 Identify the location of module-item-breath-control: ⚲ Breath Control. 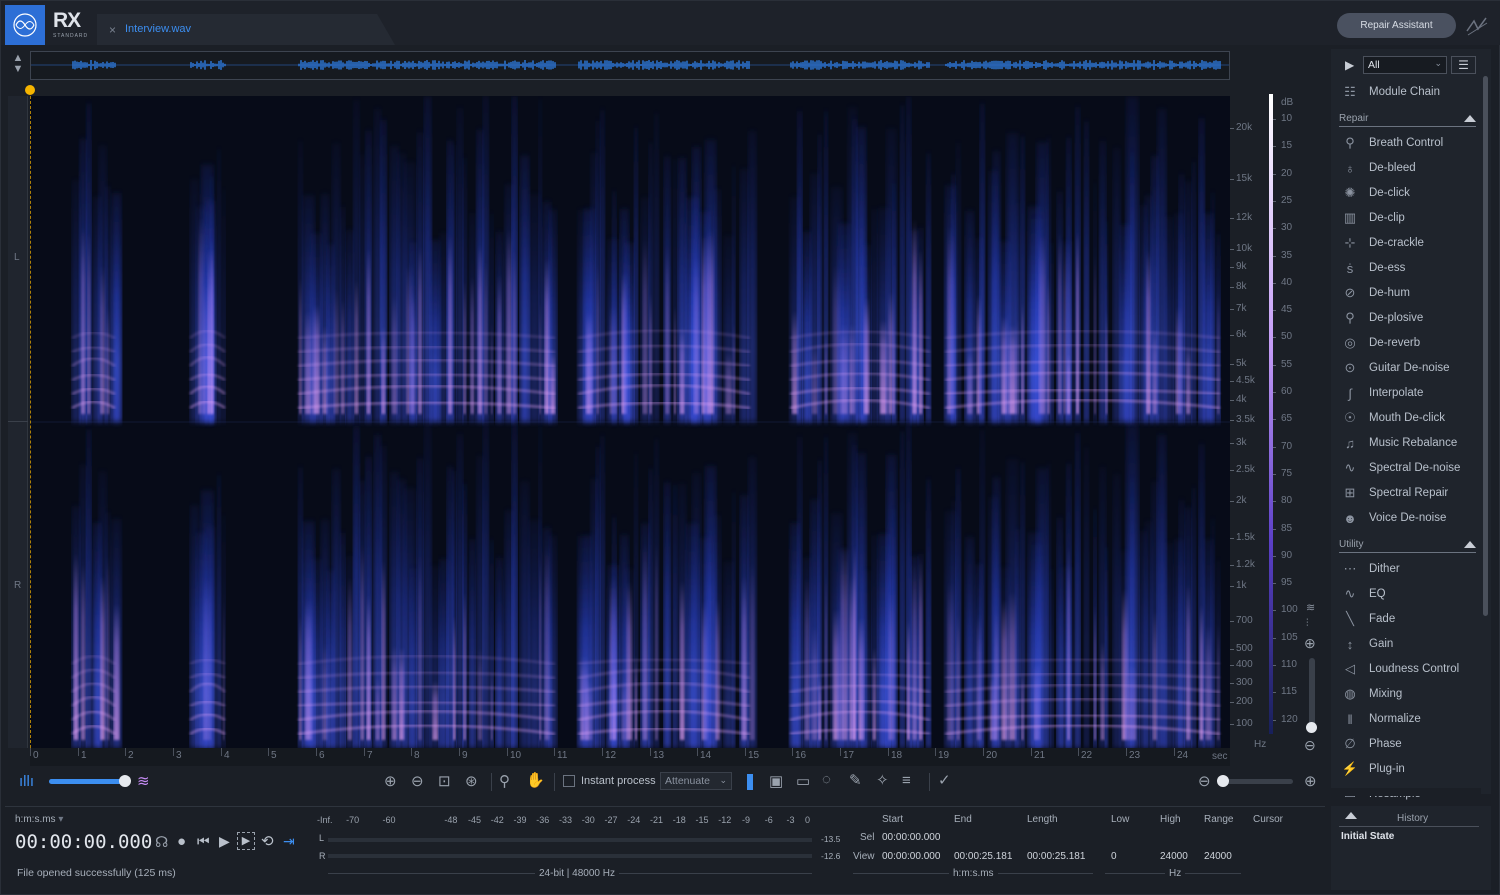
(1409, 143).